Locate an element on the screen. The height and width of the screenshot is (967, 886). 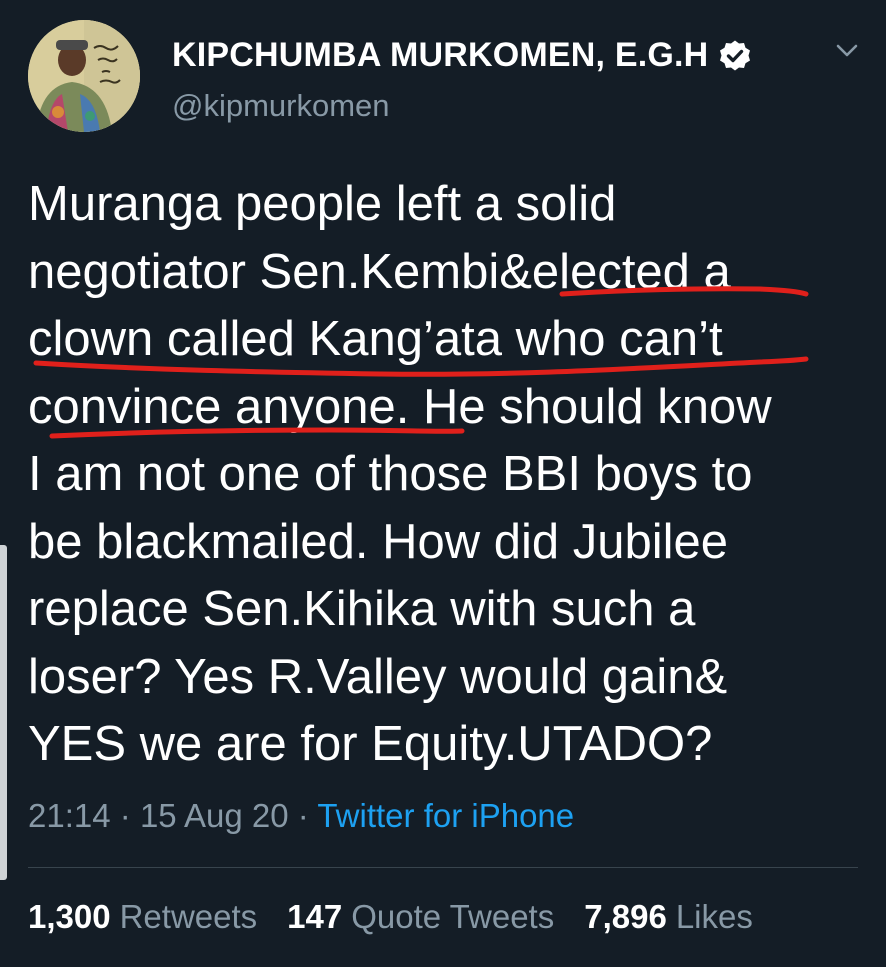
quote-tweets-count: 147 is located at coordinates (315, 916).